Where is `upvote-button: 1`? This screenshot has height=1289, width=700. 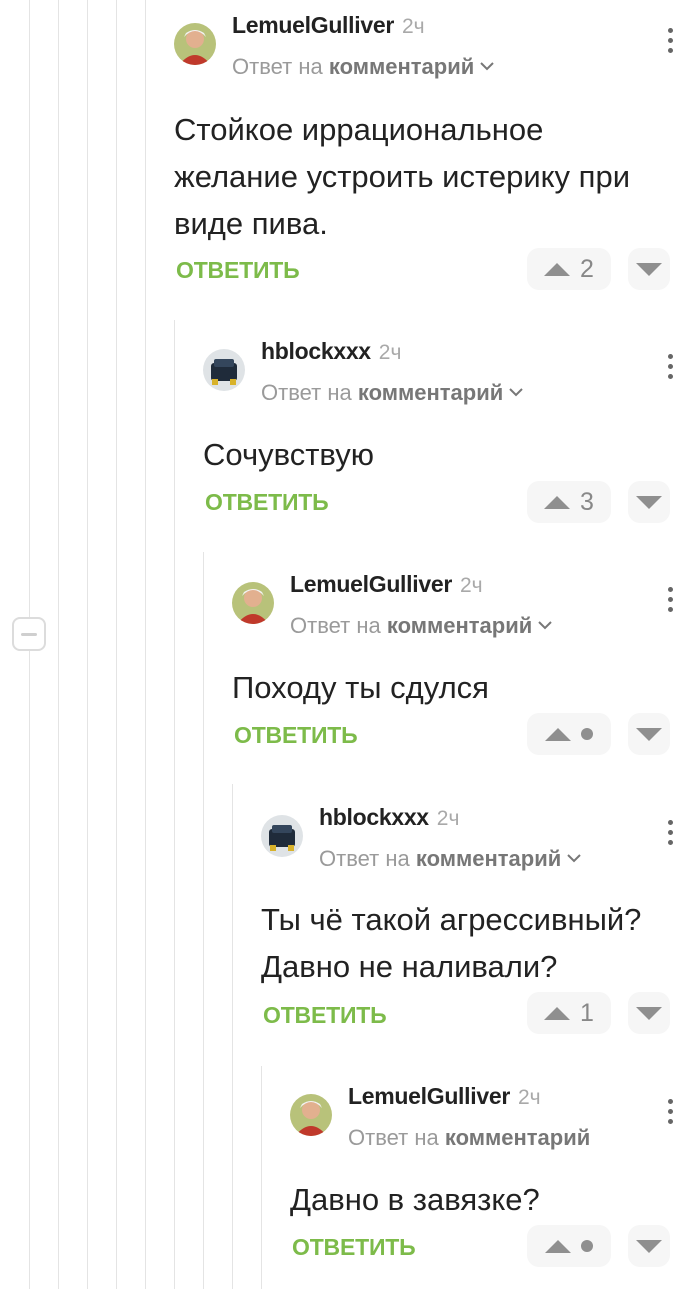
upvote-button: 1 is located at coordinates (569, 1013).